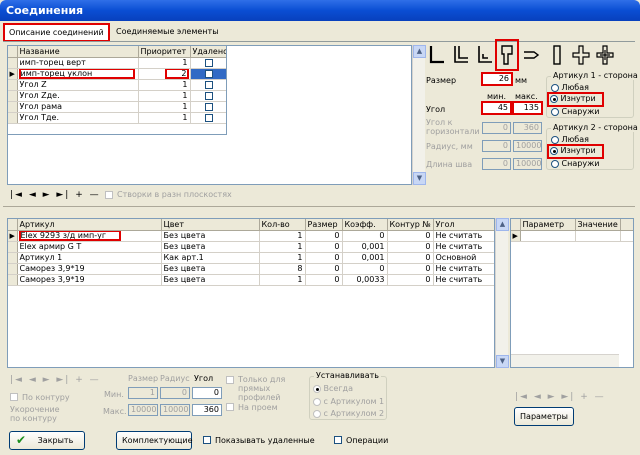 Image resolution: width=640 pixels, height=455 pixels. I want to click on col-size-header: Размер, so click(324, 225).